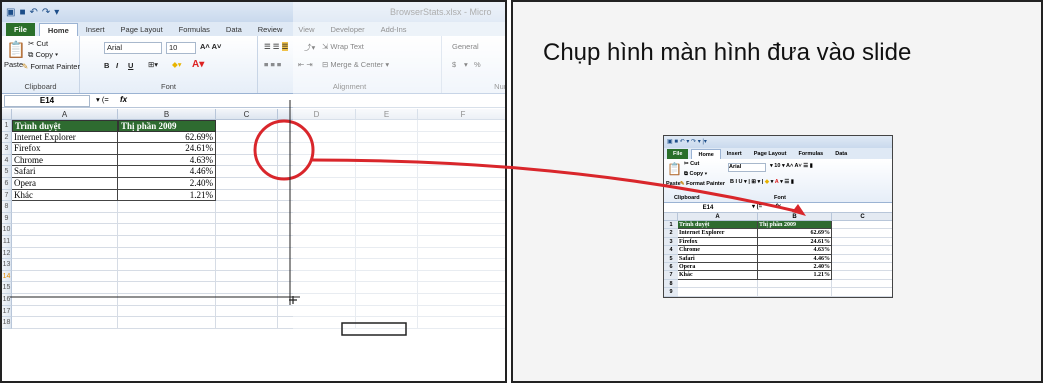 The image size is (1043, 383). Describe the element at coordinates (7, 172) in the screenshot. I see `row-header: 5` at that location.